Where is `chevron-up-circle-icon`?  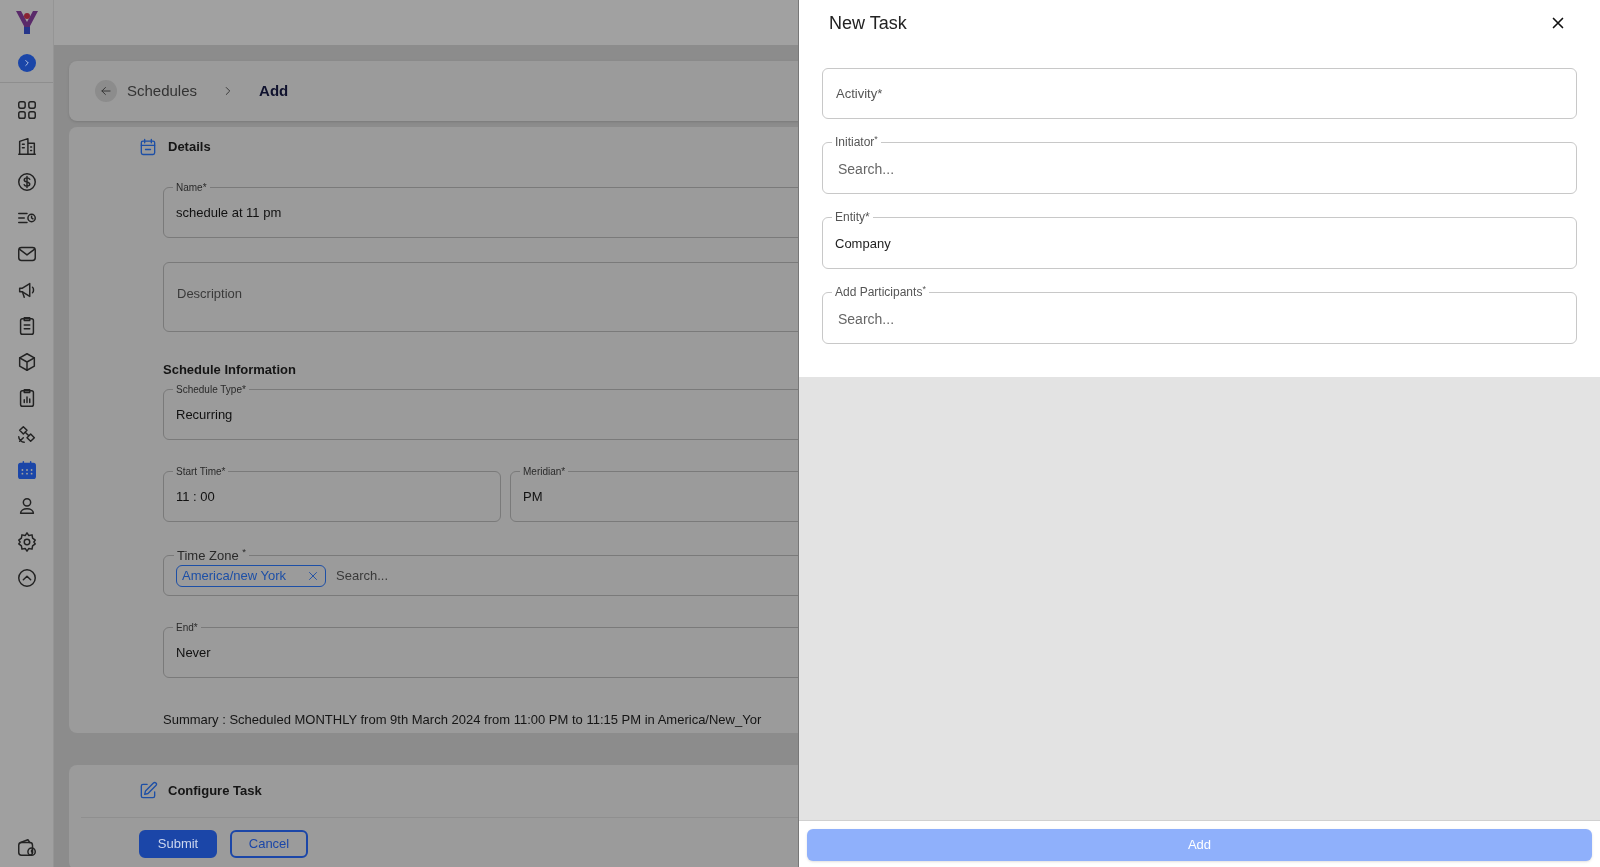 chevron-up-circle-icon is located at coordinates (26, 578).